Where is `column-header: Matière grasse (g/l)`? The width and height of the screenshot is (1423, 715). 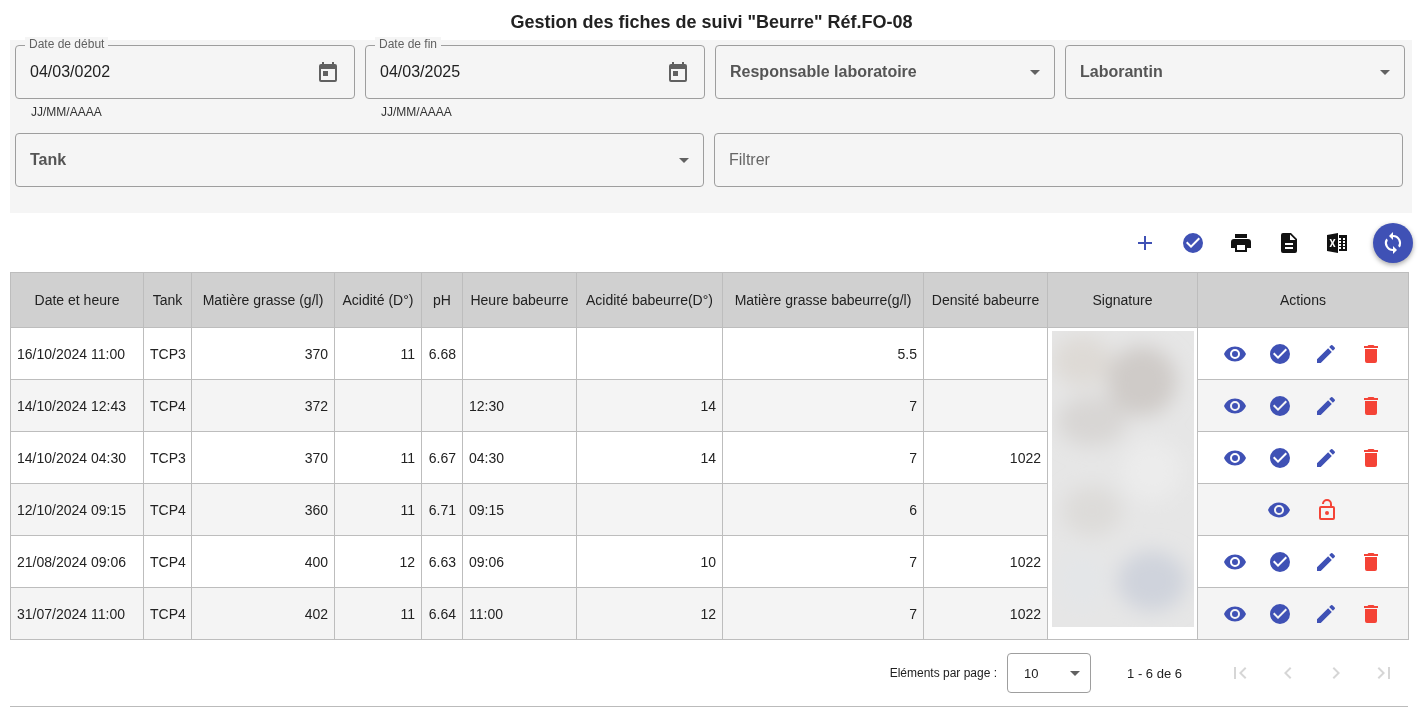 column-header: Matière grasse (g/l) is located at coordinates (263, 300).